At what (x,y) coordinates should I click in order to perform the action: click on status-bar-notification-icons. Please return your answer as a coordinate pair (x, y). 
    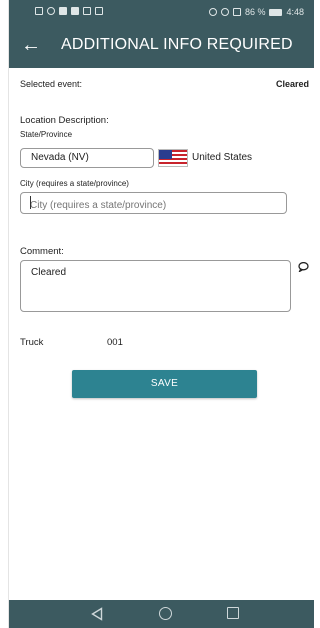
    Looking at the image, I should click on (69, 11).